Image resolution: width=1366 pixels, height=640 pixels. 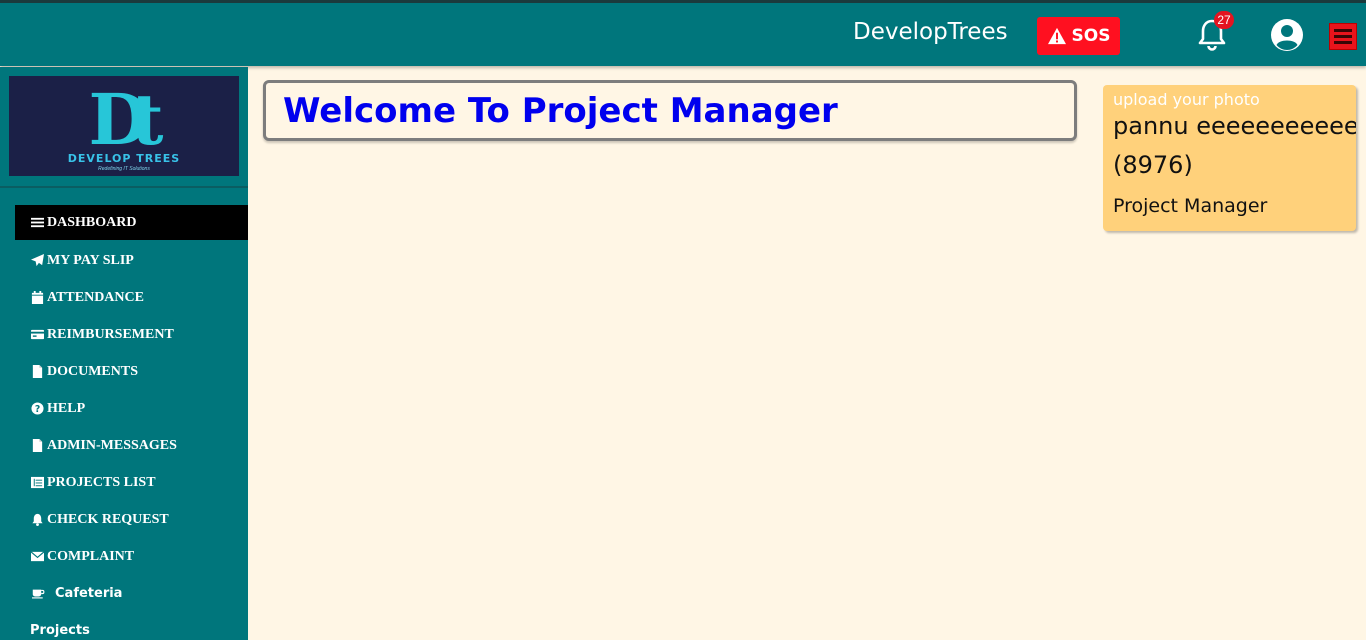 What do you see at coordinates (1186, 99) in the screenshot?
I see `upload-photo-link: upload your photo` at bounding box center [1186, 99].